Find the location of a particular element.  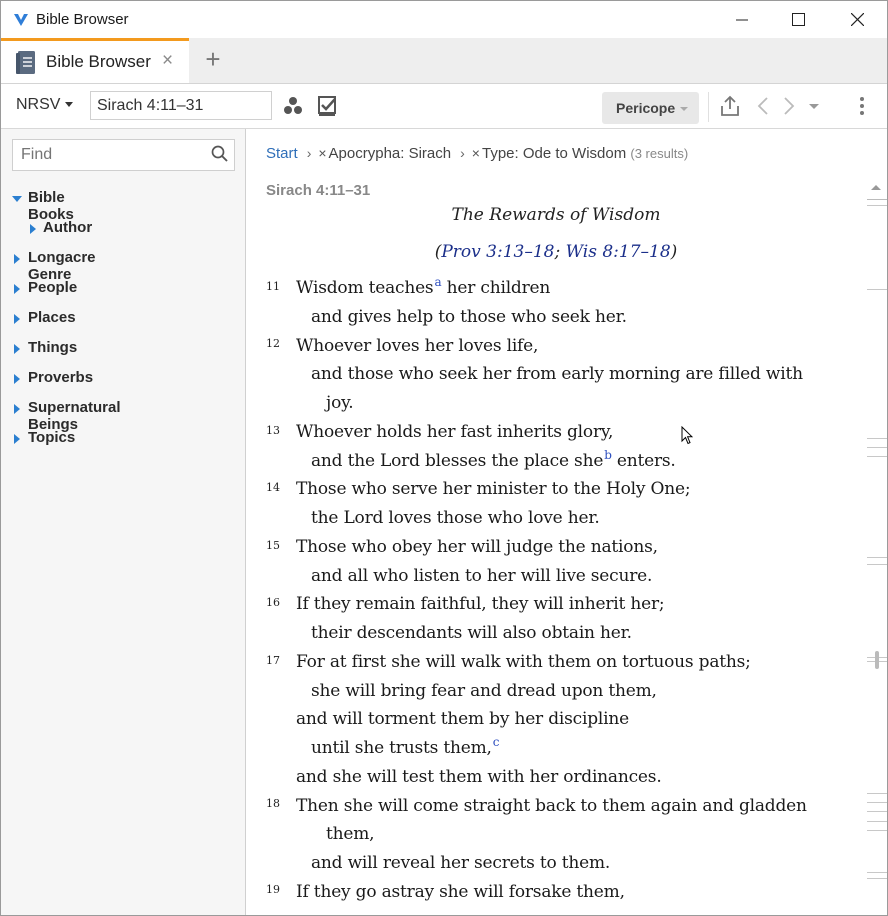

pericope-label: Pericope is located at coordinates (646, 108).